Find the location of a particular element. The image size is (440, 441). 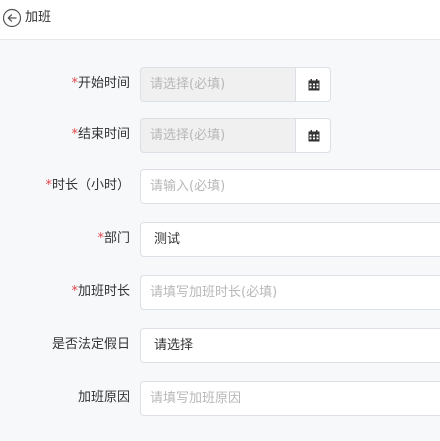

reason-label: 加班原因 is located at coordinates (103, 397).